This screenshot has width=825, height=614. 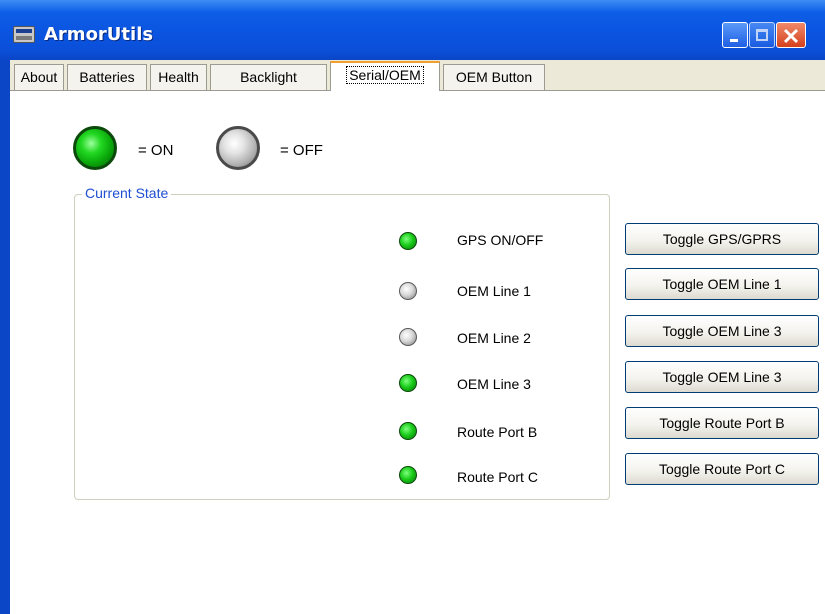 I want to click on tab-label: Batteries, so click(x=107, y=77).